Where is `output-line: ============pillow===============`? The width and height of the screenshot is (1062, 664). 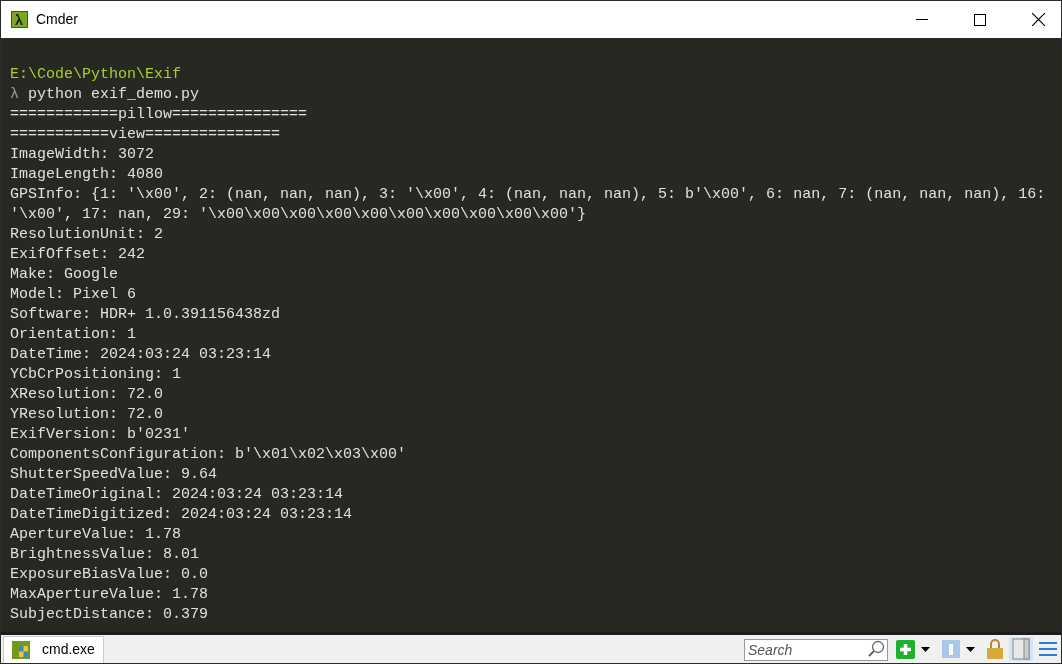 output-line: ============pillow=============== is located at coordinates (159, 114).